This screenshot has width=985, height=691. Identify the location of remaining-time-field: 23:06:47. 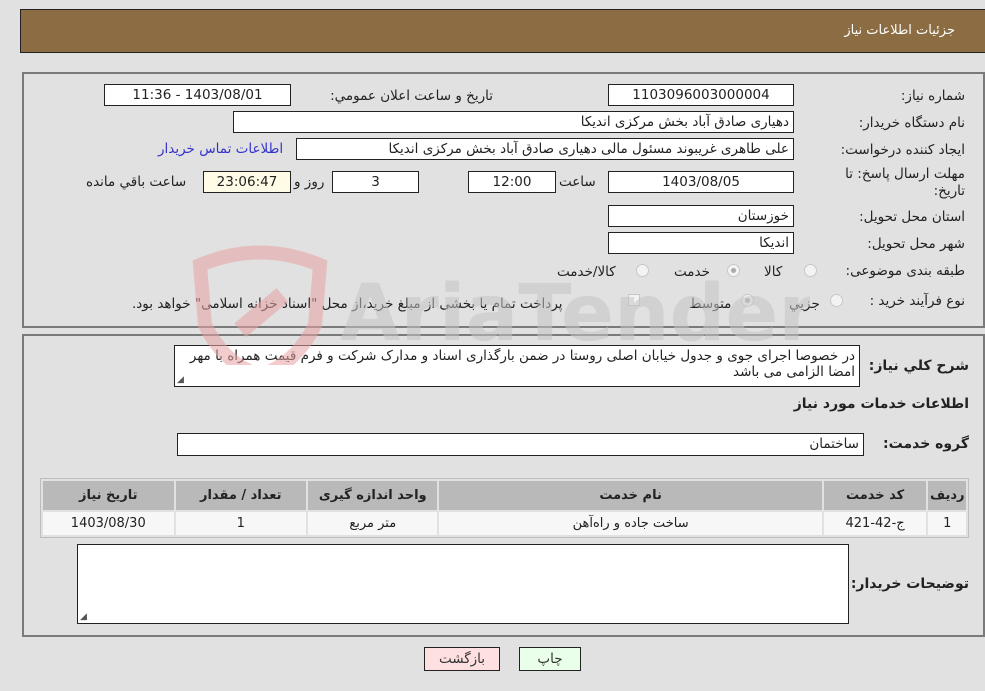
(247, 182).